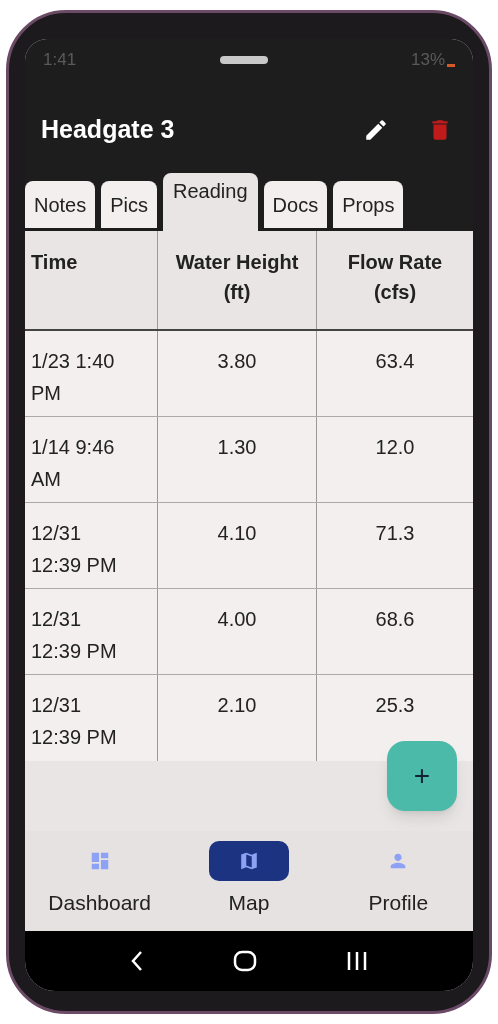 The width and height of the screenshot is (498, 1024). What do you see at coordinates (54, 262) in the screenshot?
I see `column-header: Time` at bounding box center [54, 262].